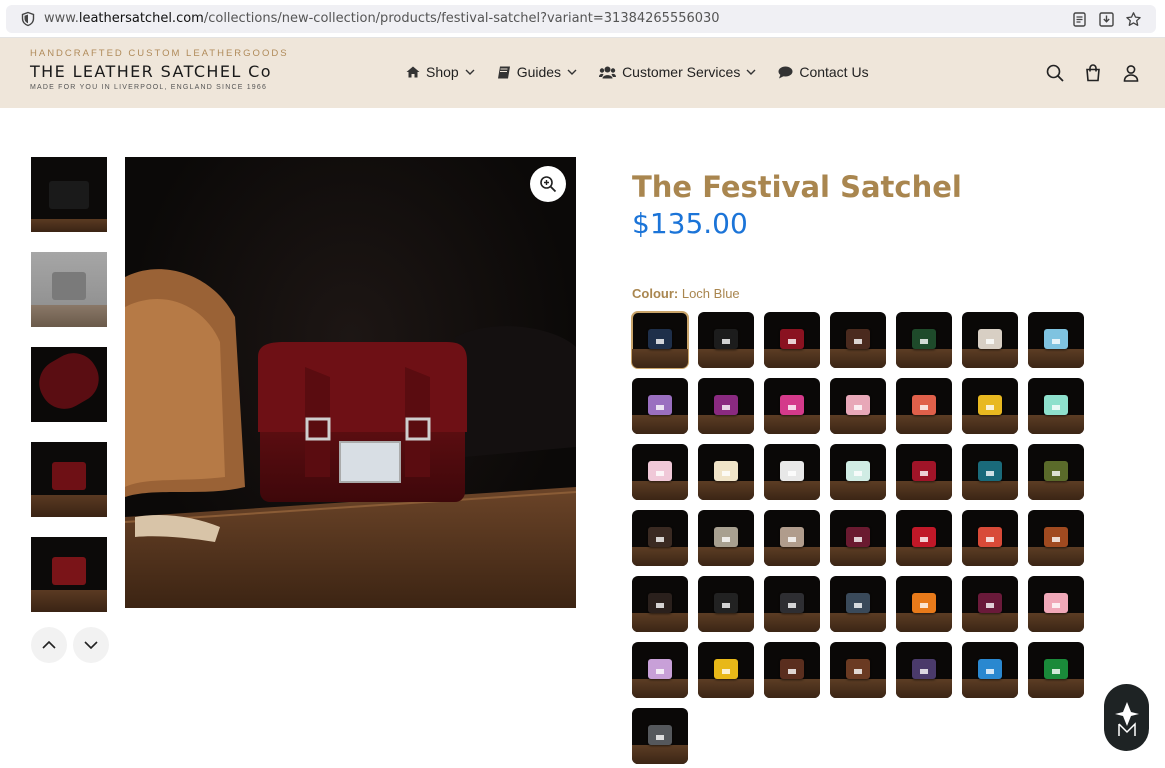 The height and width of the screenshot is (768, 1165). What do you see at coordinates (1079, 19) in the screenshot?
I see `reader-view-icon` at bounding box center [1079, 19].